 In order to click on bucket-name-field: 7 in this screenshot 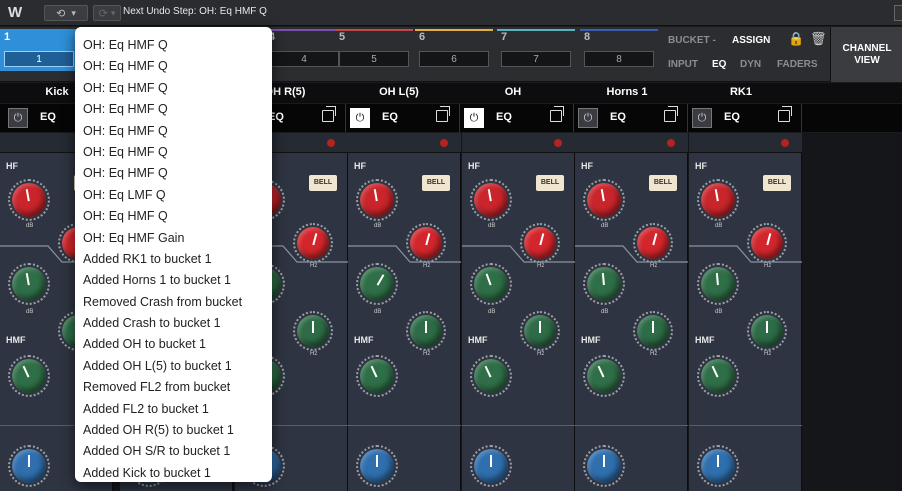, I will do `click(536, 59)`.